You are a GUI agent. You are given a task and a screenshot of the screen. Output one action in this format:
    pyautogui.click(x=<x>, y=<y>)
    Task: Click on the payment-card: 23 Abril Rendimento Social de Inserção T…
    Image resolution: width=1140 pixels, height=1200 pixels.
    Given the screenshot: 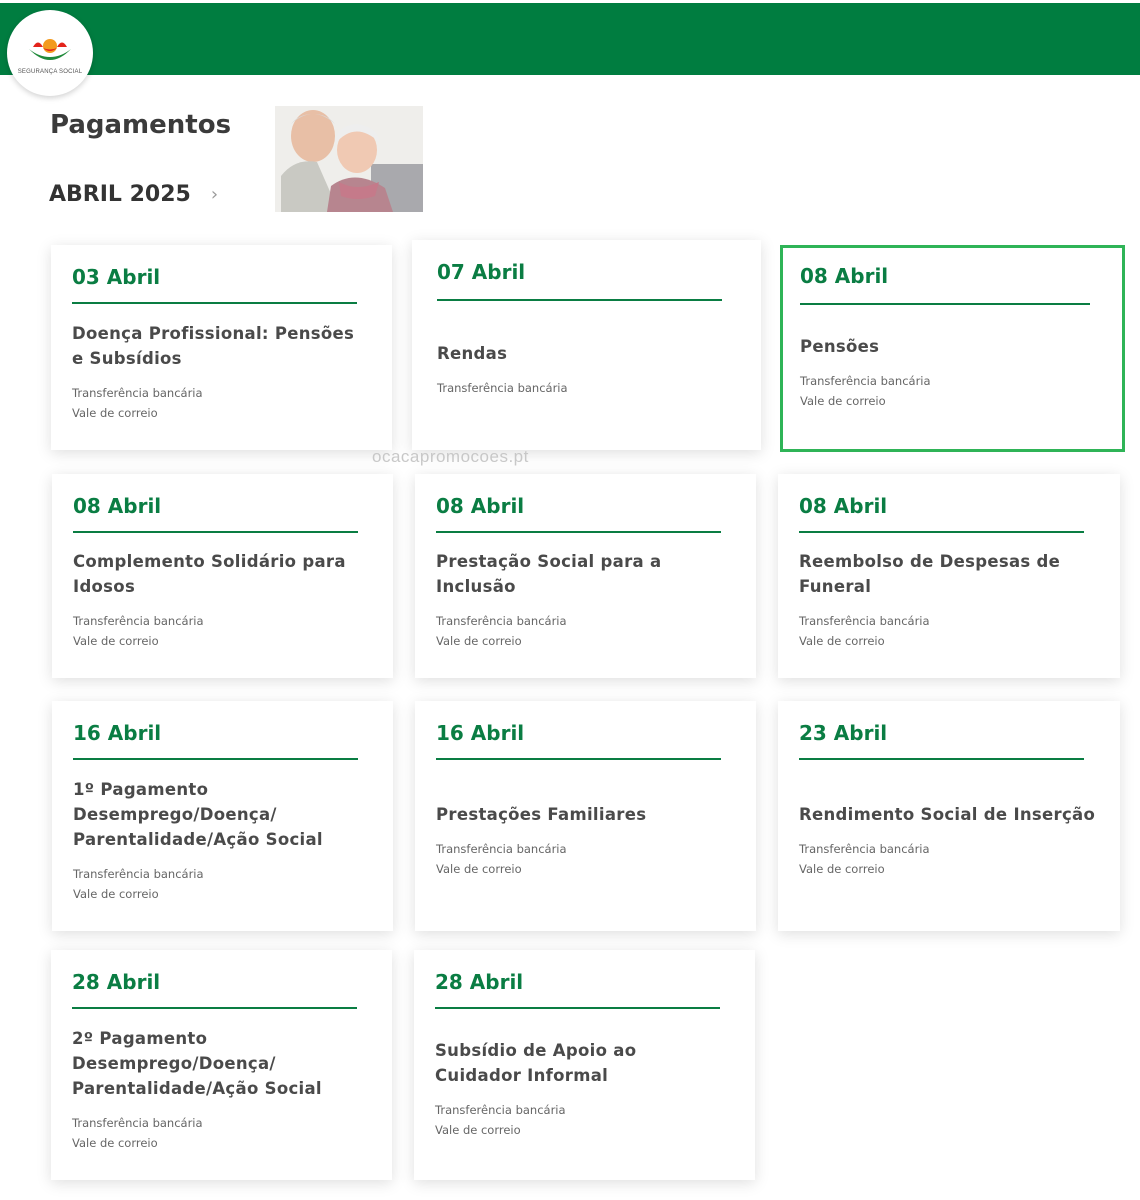 What is the action you would take?
    pyautogui.click(x=949, y=816)
    